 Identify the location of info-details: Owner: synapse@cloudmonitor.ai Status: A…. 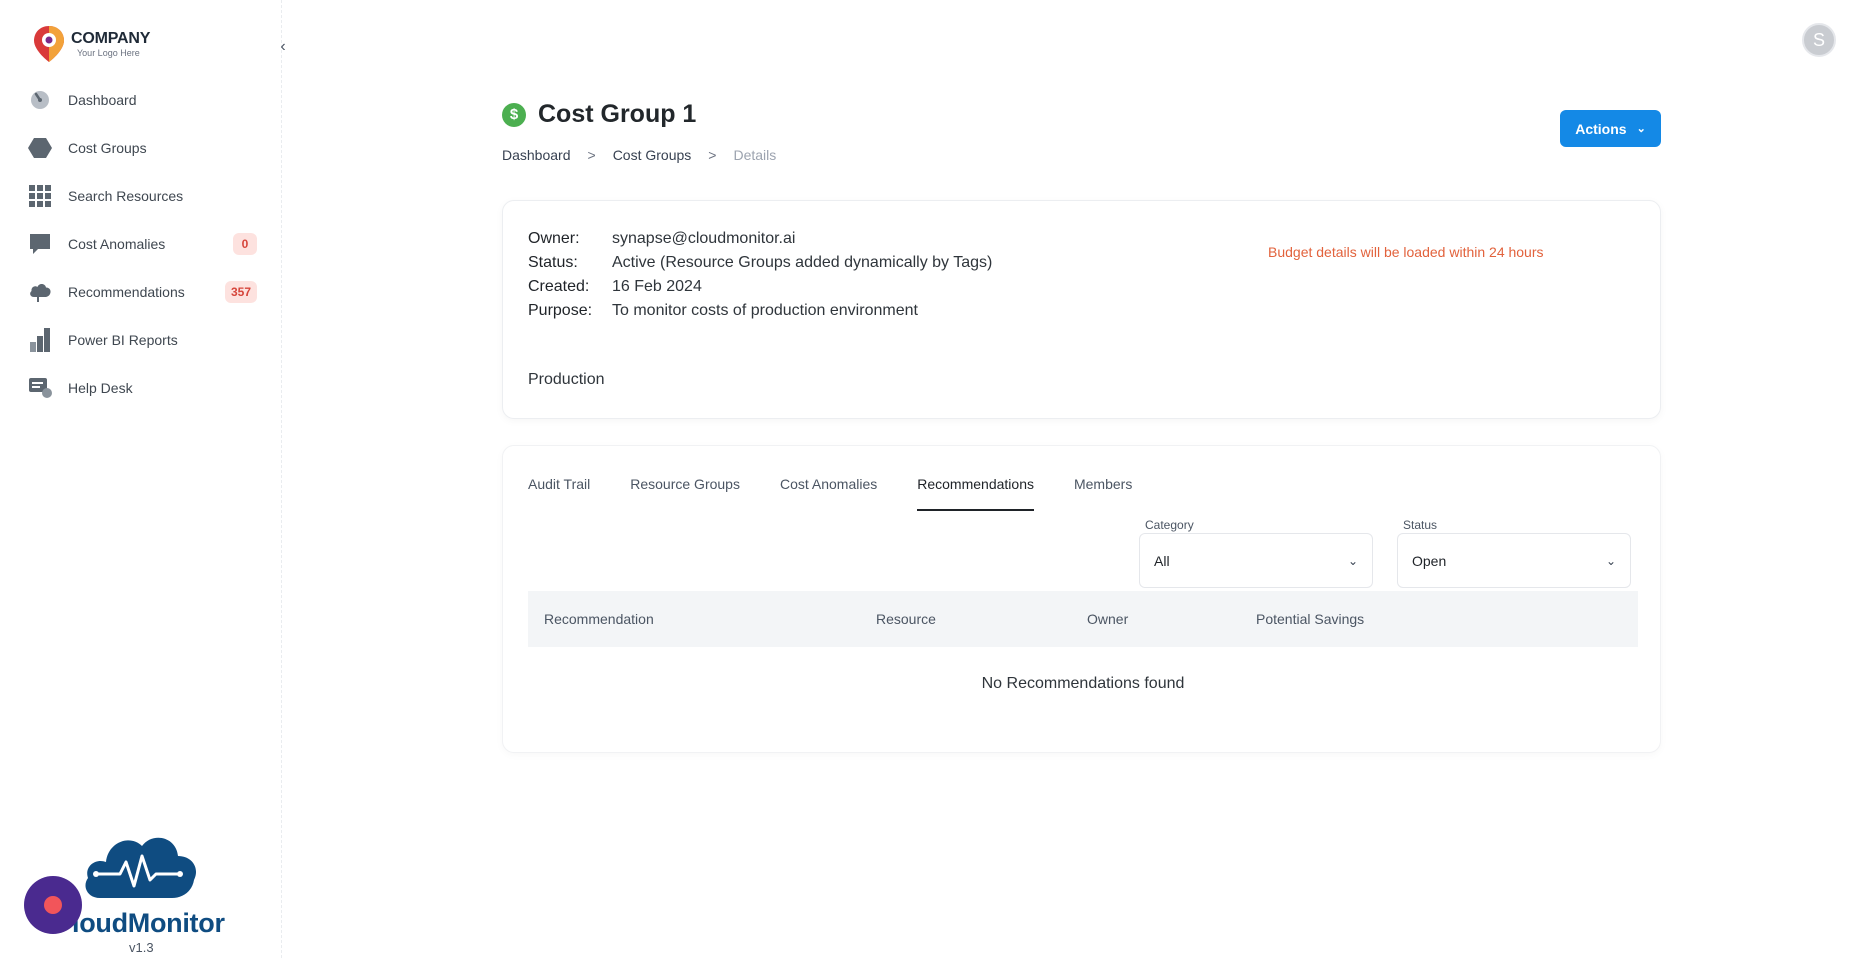
(760, 275).